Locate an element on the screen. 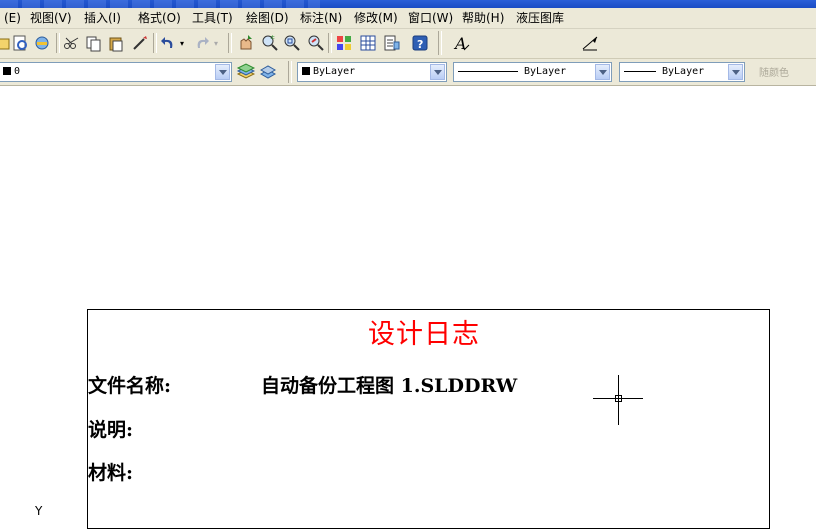 This screenshot has width=816, height=529. layers-properties-toolbar: 0 ByLayer ByLayer ByLayer is located at coordinates (408, 72).